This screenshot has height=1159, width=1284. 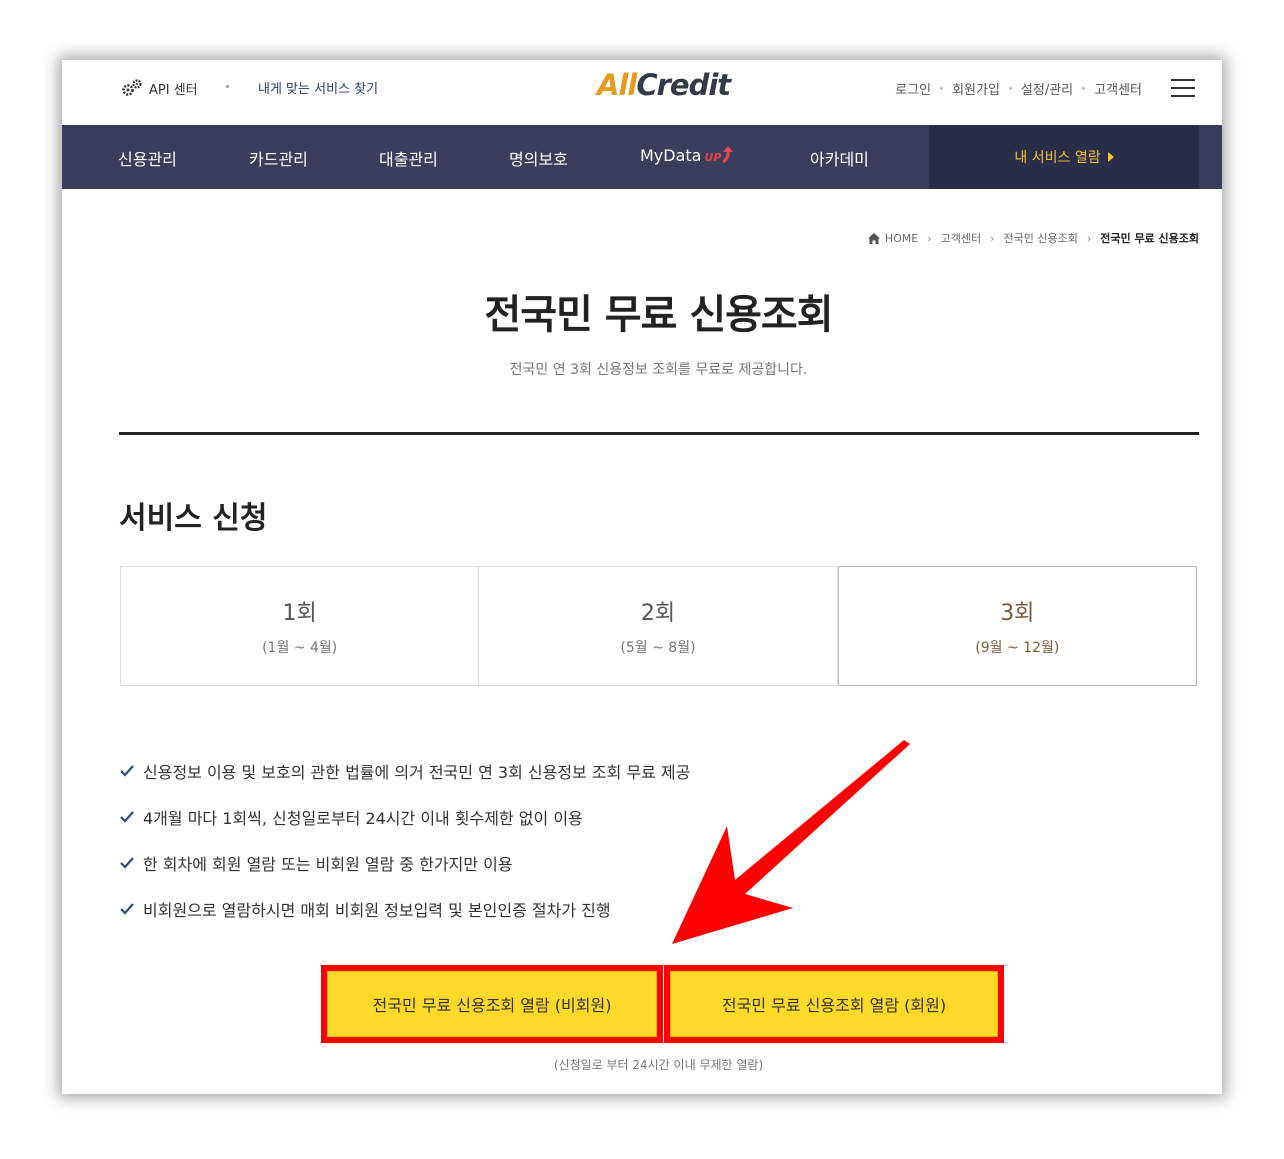 I want to click on note-text: 한 회차에 회원 열람 또는 비회원 열람 중 한가지만 이용, so click(x=328, y=864).